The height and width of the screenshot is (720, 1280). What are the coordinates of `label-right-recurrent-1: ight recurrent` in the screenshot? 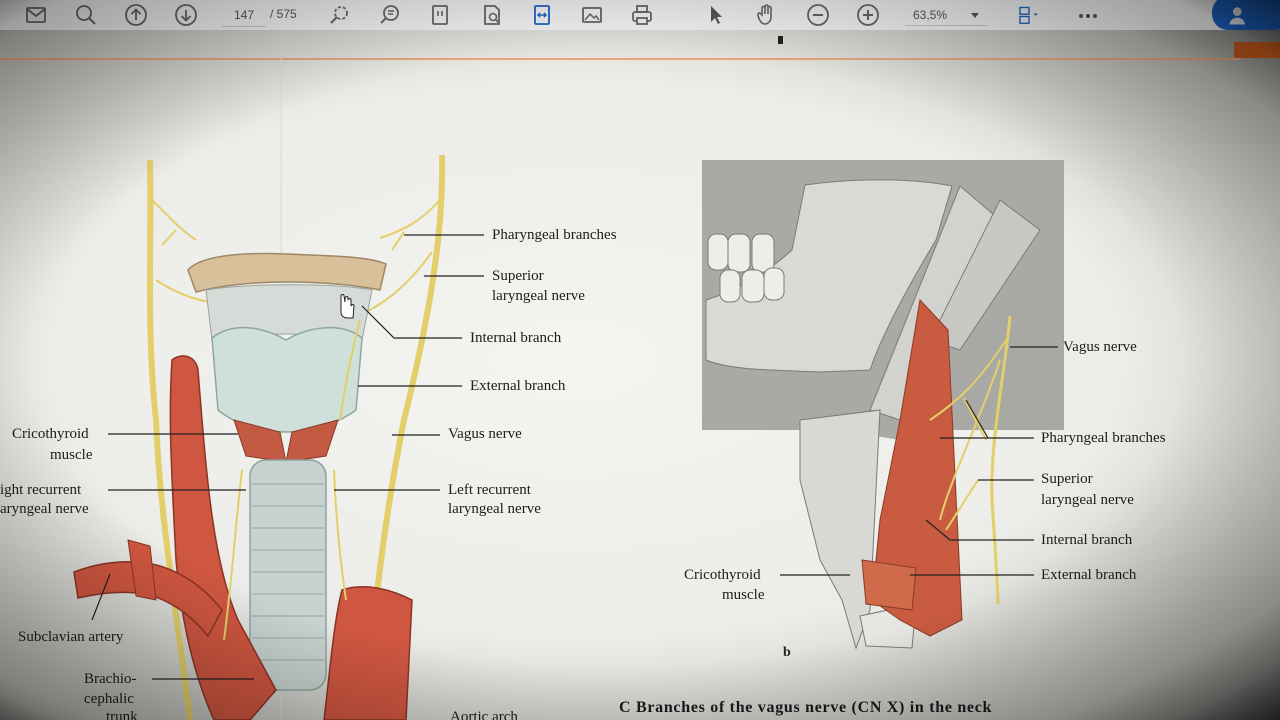 It's located at (41, 490).